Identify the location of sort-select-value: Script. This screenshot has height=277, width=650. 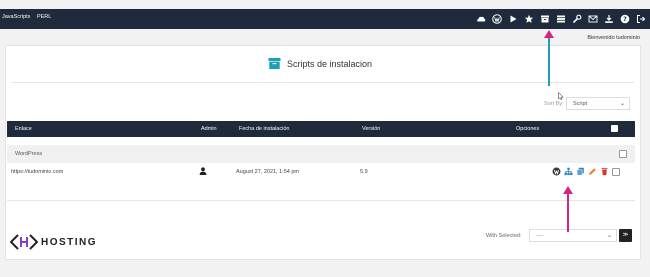
(580, 104).